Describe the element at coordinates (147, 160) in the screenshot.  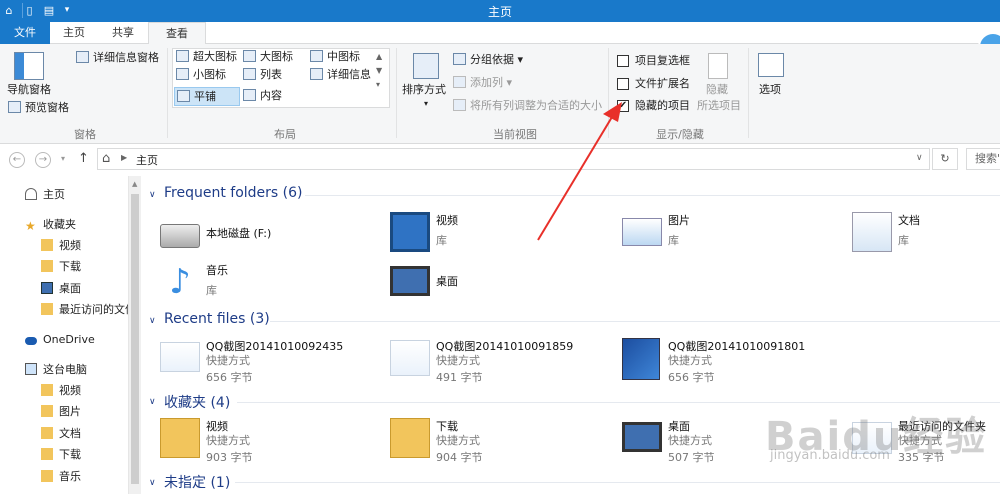
I see `breadcrumb-current: 主页` at that location.